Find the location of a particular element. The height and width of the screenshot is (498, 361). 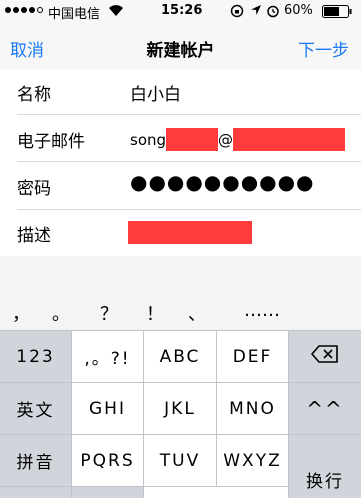

navigation-bar: 取消 新建帐户 下一步 is located at coordinates (180, 46).